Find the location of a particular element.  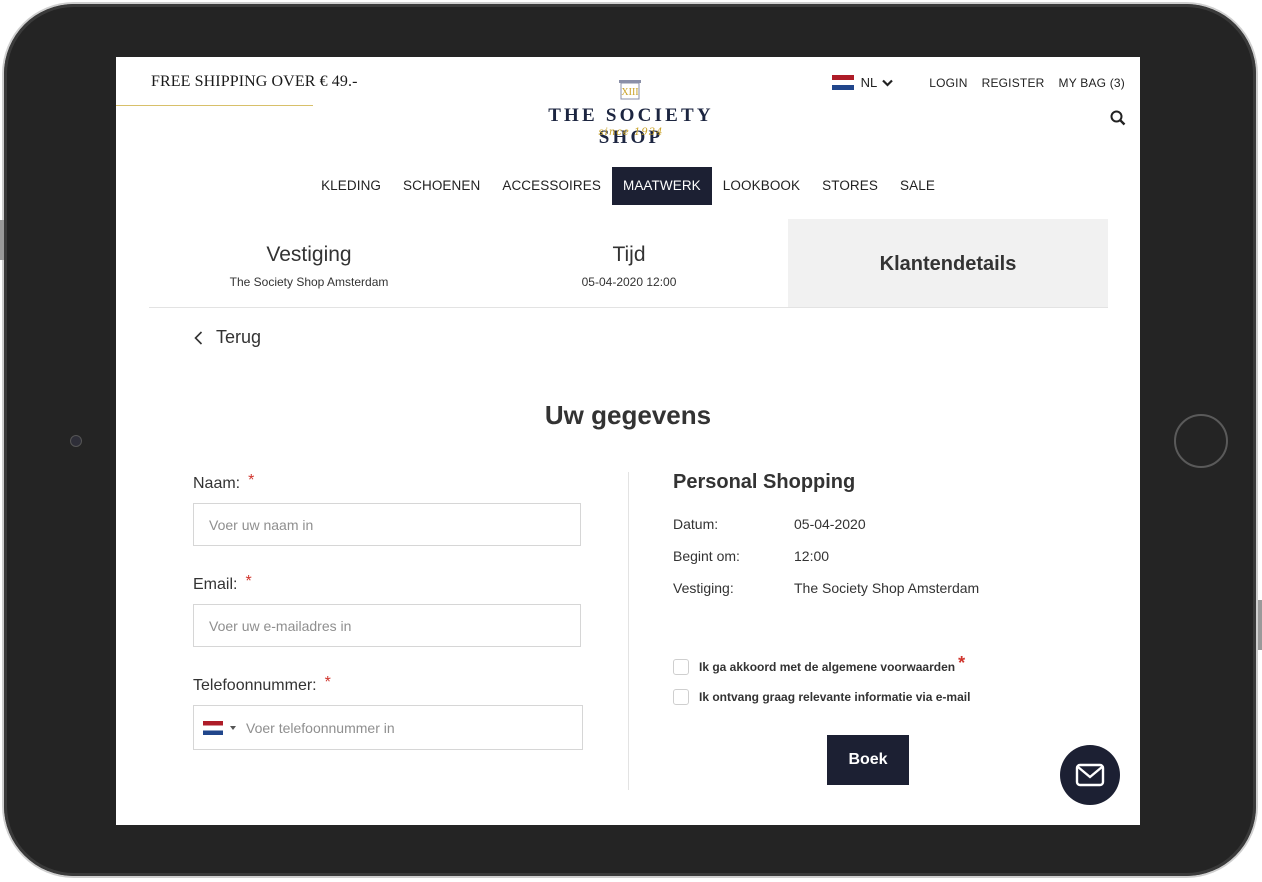

register-link: REGISTER is located at coordinates (1013, 83).